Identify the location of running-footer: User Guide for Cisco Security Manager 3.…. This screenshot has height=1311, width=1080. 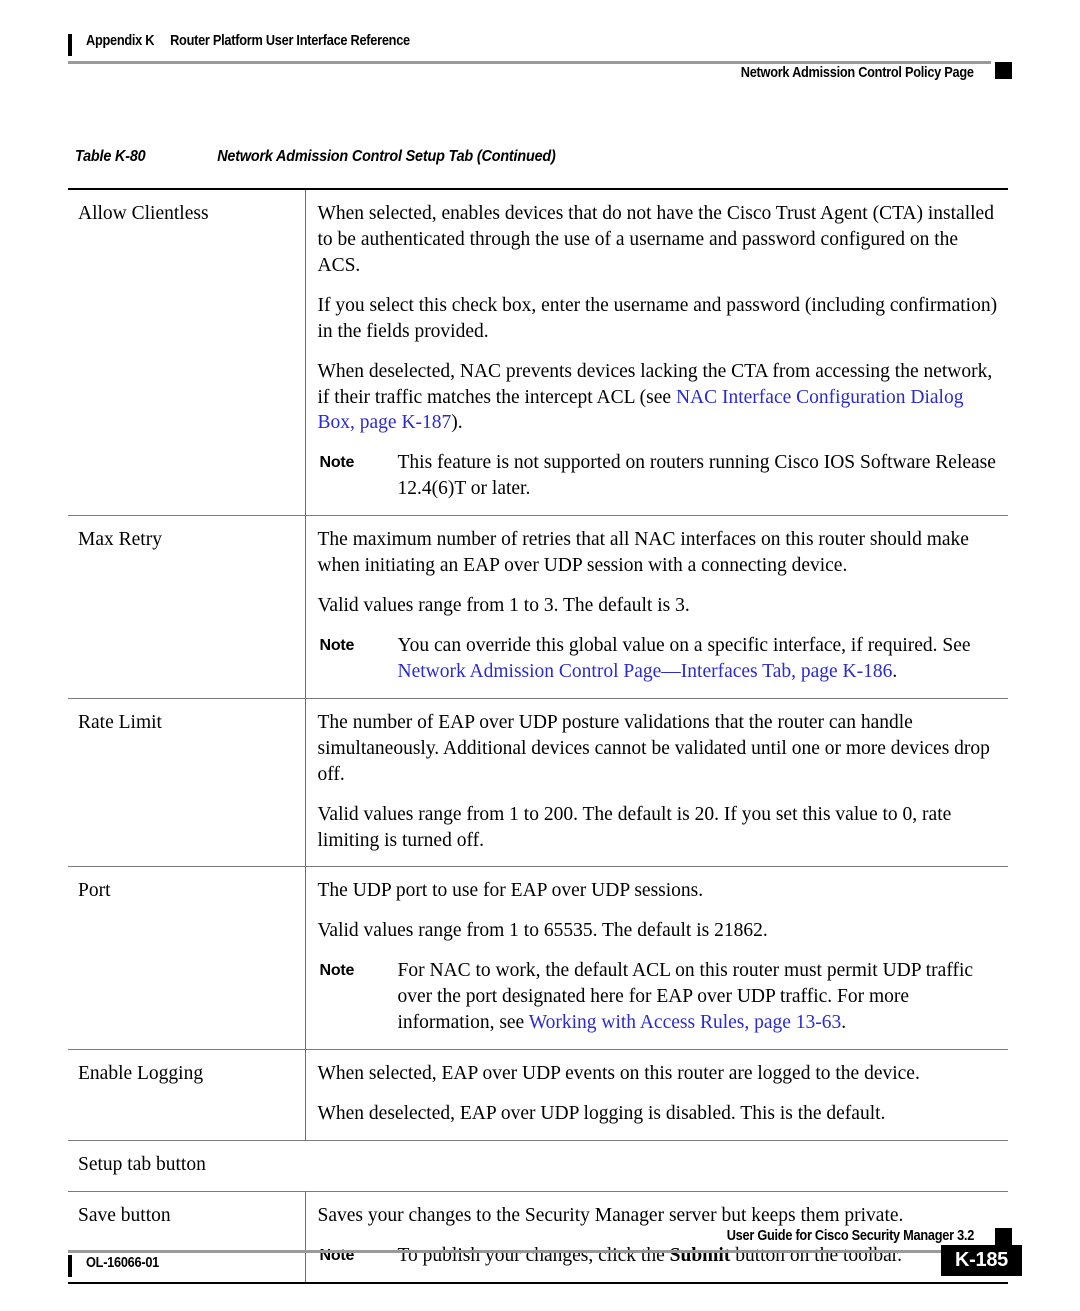
(545, 1258).